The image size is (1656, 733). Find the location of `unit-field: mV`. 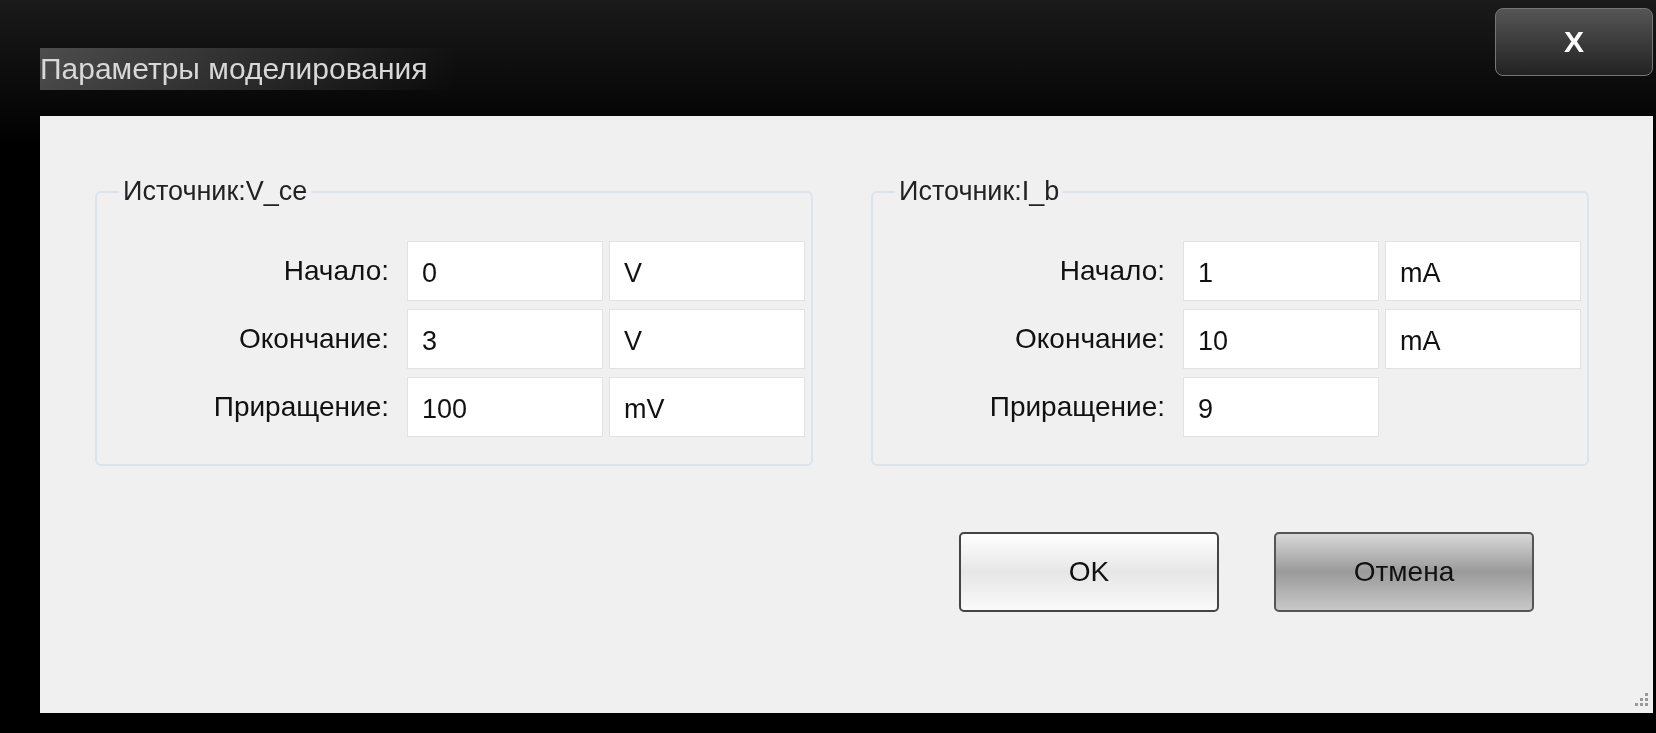

unit-field: mV is located at coordinates (707, 407).